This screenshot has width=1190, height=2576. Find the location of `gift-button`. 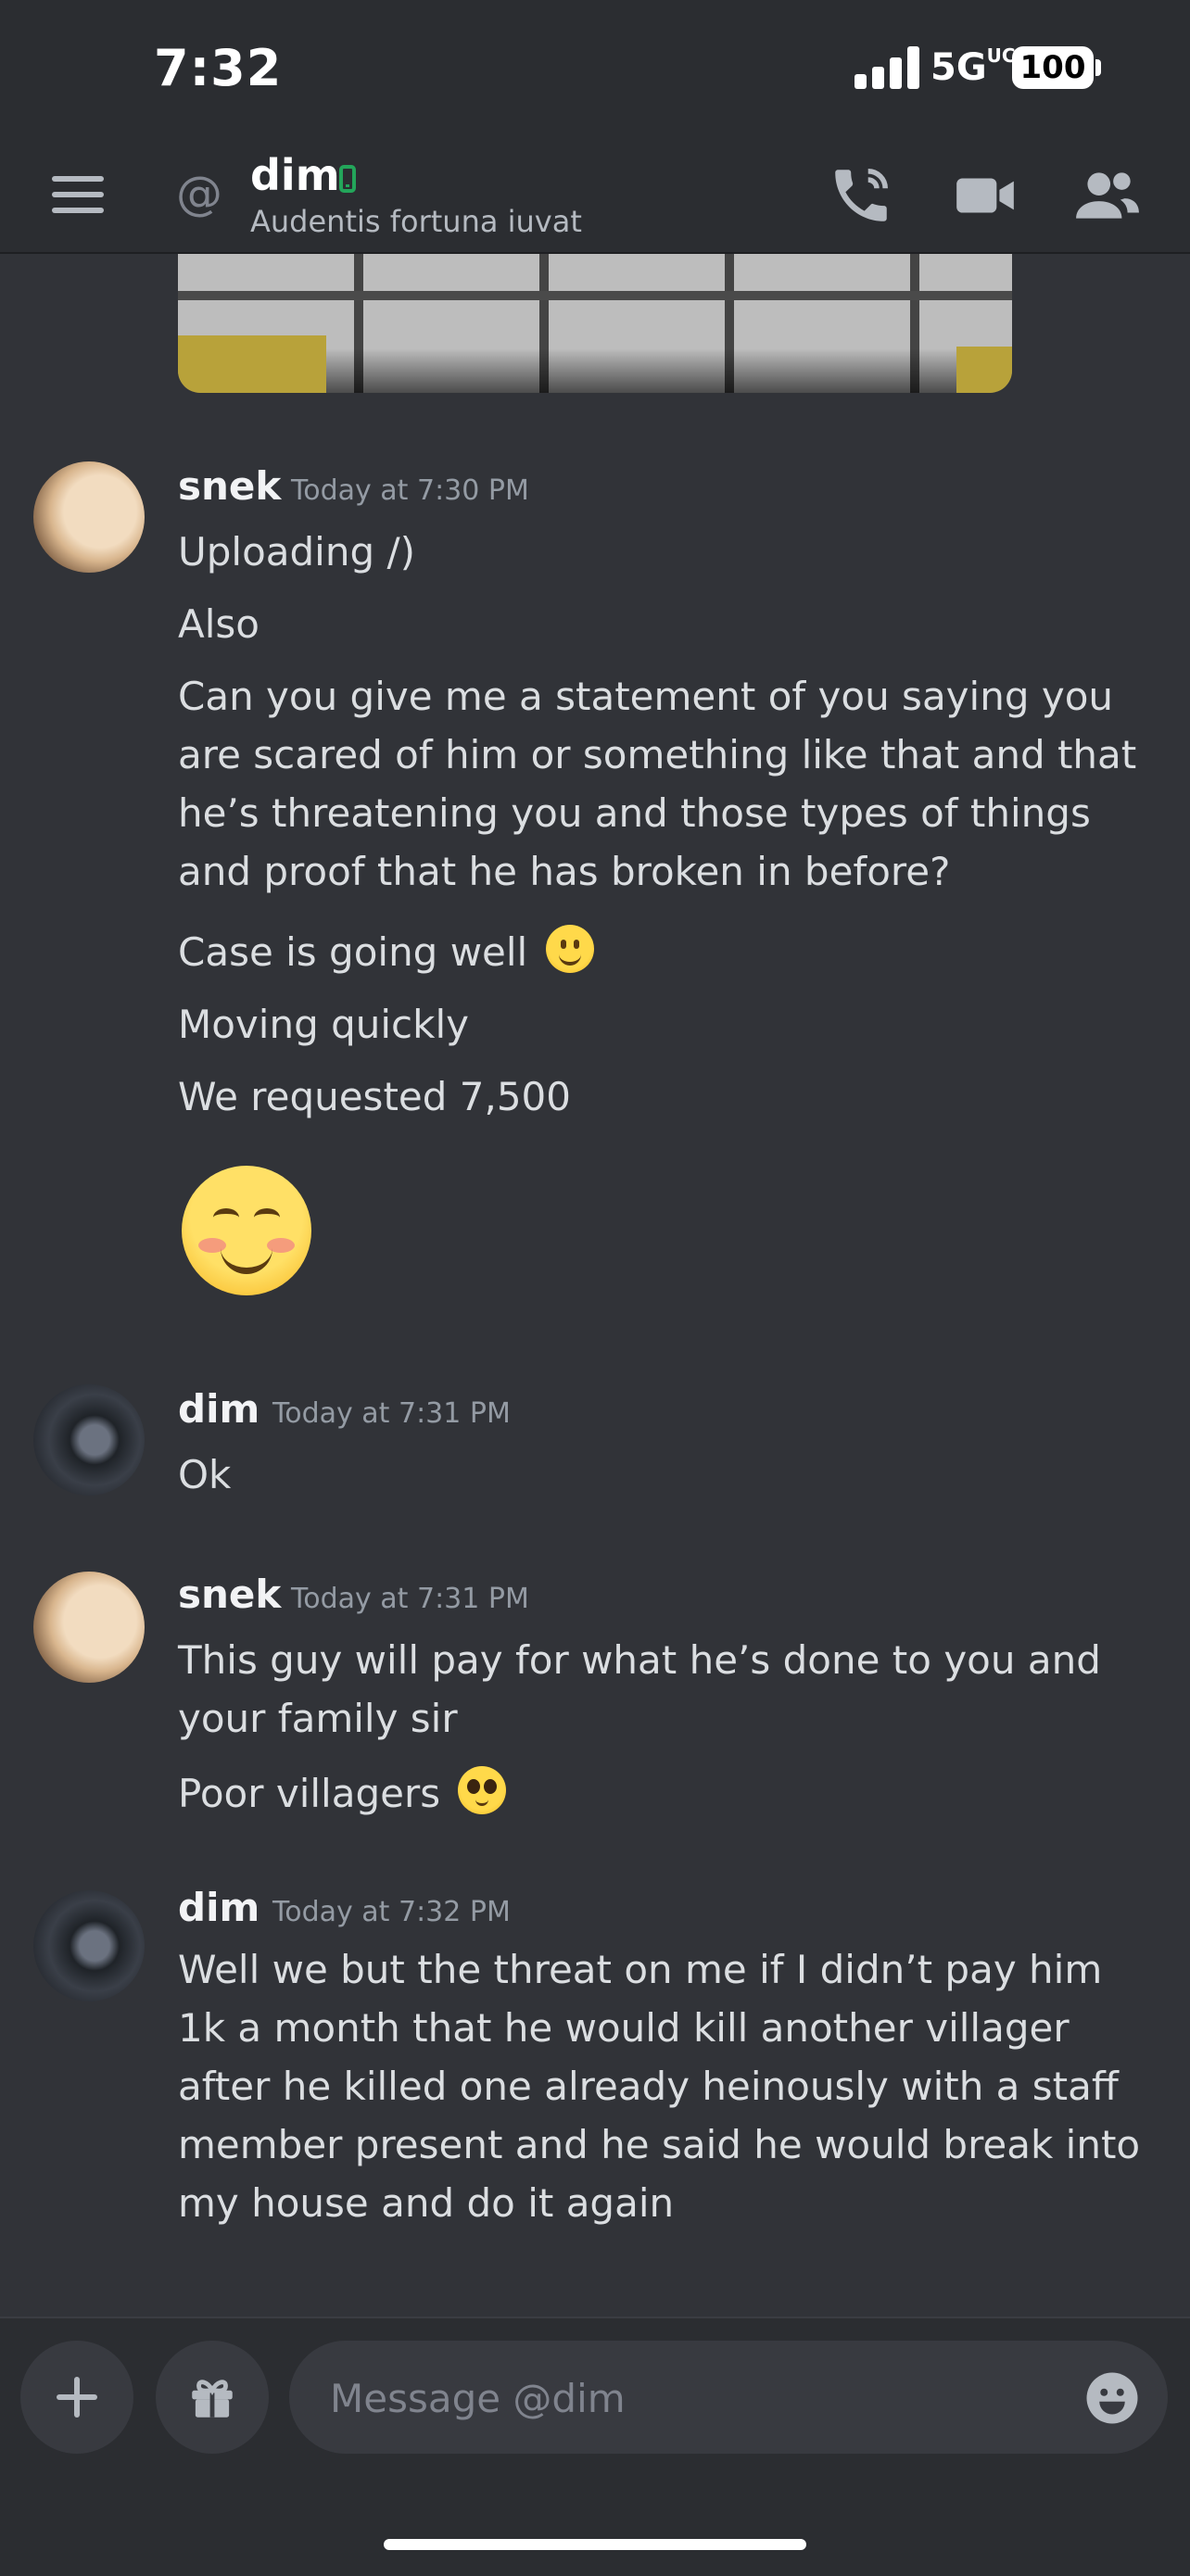

gift-button is located at coordinates (212, 2398).